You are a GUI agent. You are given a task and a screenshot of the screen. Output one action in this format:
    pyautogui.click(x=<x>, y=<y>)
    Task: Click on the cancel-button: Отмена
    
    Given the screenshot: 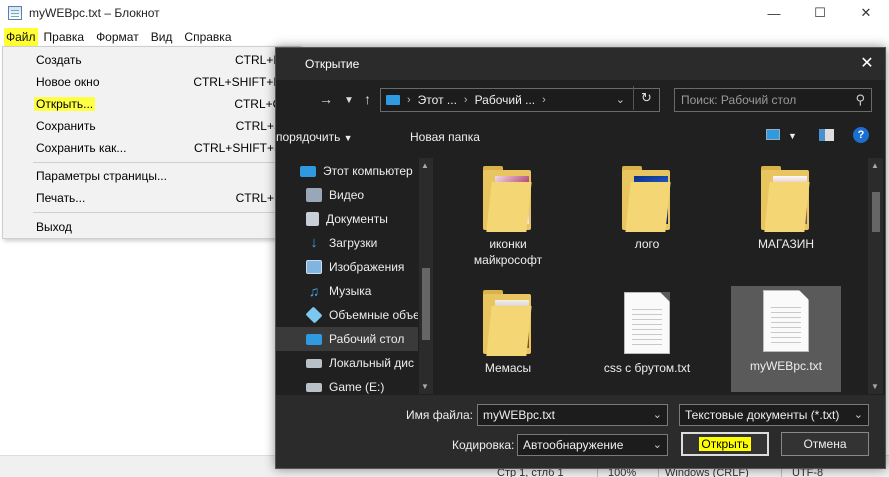 What is the action you would take?
    pyautogui.click(x=825, y=444)
    